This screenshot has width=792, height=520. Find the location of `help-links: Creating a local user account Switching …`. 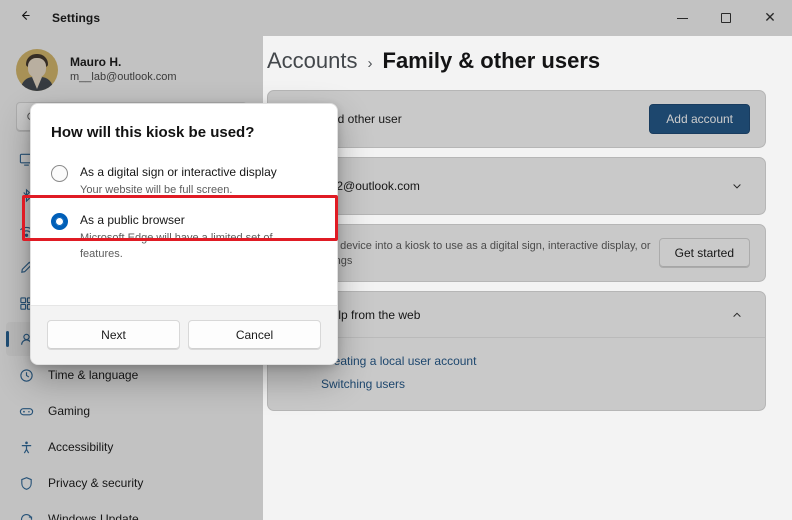

help-links: Creating a local user account Switching … is located at coordinates (516, 374).